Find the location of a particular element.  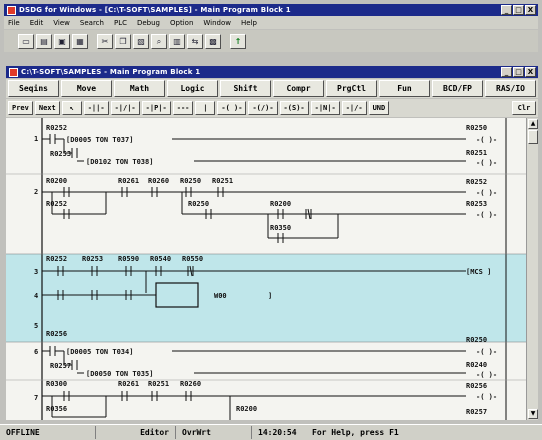

print-icon: ▦ is located at coordinates (80, 41).